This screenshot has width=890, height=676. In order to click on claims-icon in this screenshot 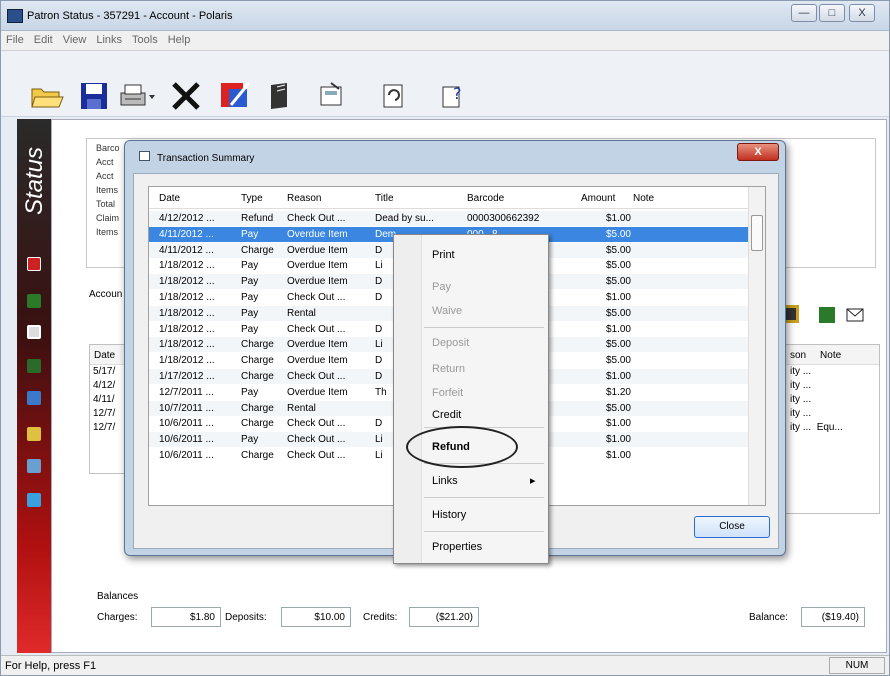, I will do `click(34, 466)`.